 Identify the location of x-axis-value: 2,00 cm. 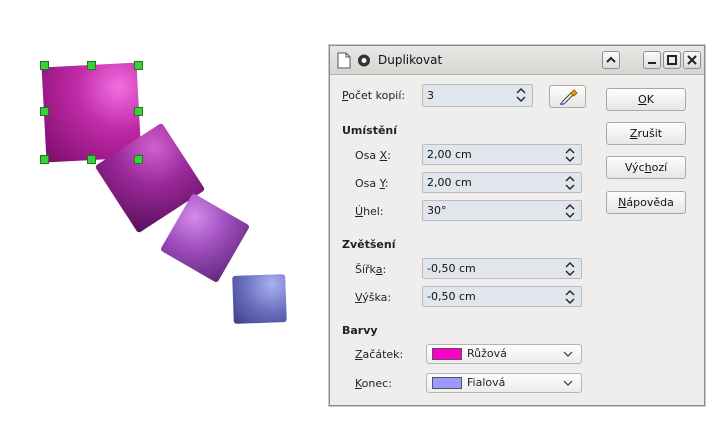
(449, 154).